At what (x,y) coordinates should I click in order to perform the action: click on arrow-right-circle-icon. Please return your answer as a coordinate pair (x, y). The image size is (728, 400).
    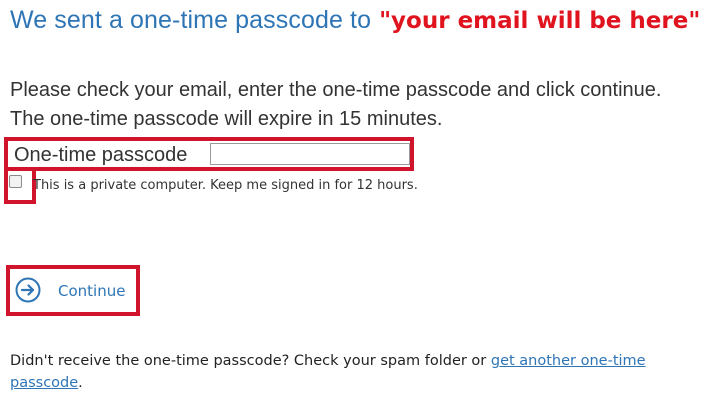
    Looking at the image, I should click on (28, 290).